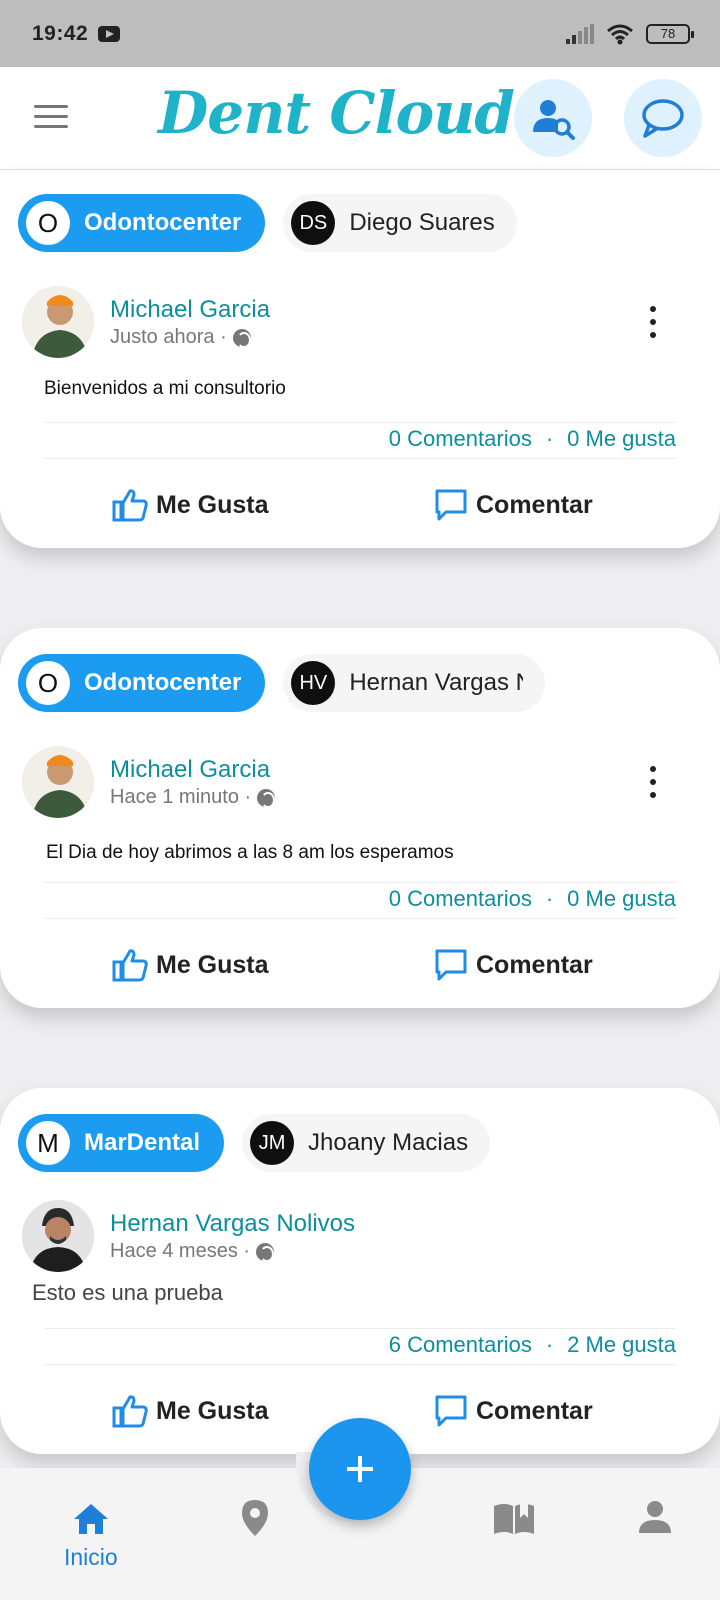 This screenshot has height=1600, width=720. I want to click on signal-icon, so click(580, 33).